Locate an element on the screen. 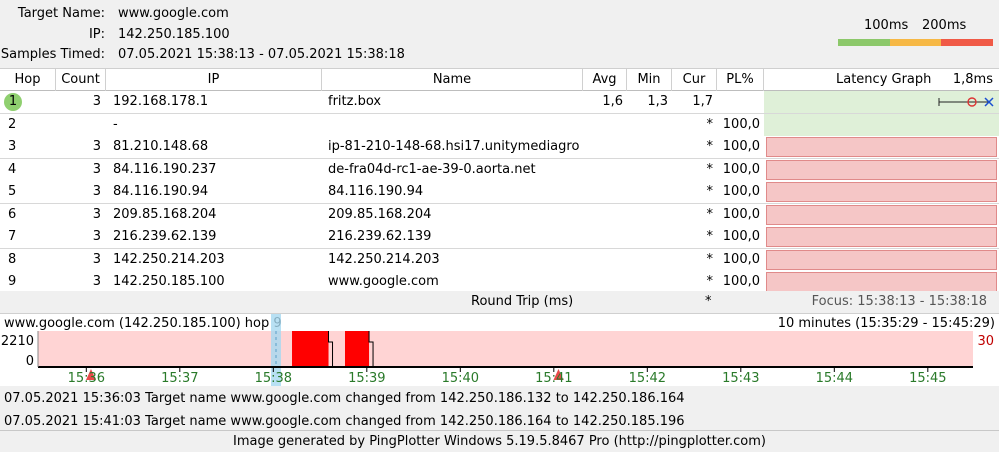  cell-name: 142.250.214.203 is located at coordinates (384, 259).